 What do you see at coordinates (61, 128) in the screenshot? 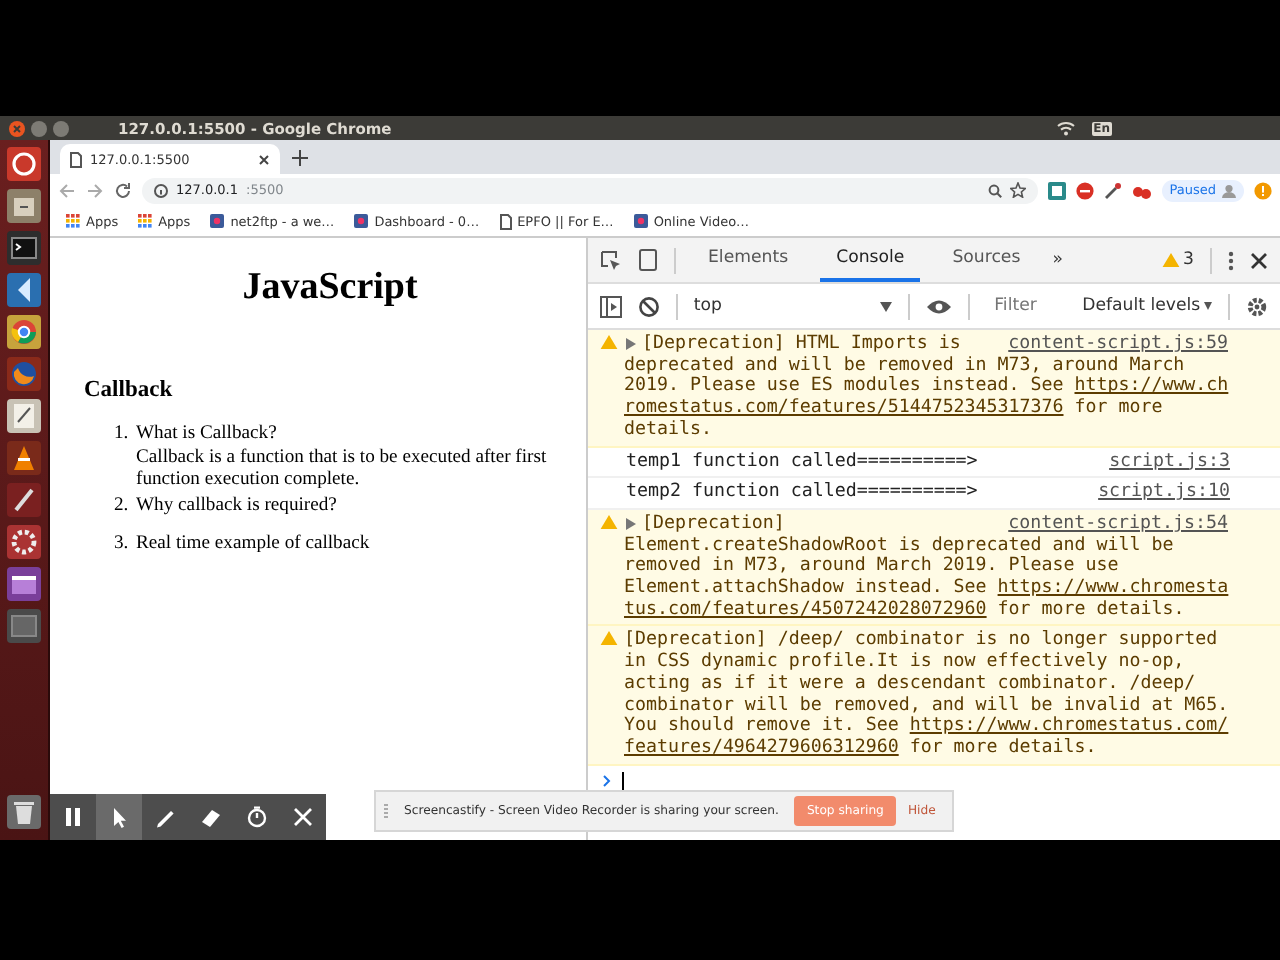
I see `maximize-icon` at bounding box center [61, 128].